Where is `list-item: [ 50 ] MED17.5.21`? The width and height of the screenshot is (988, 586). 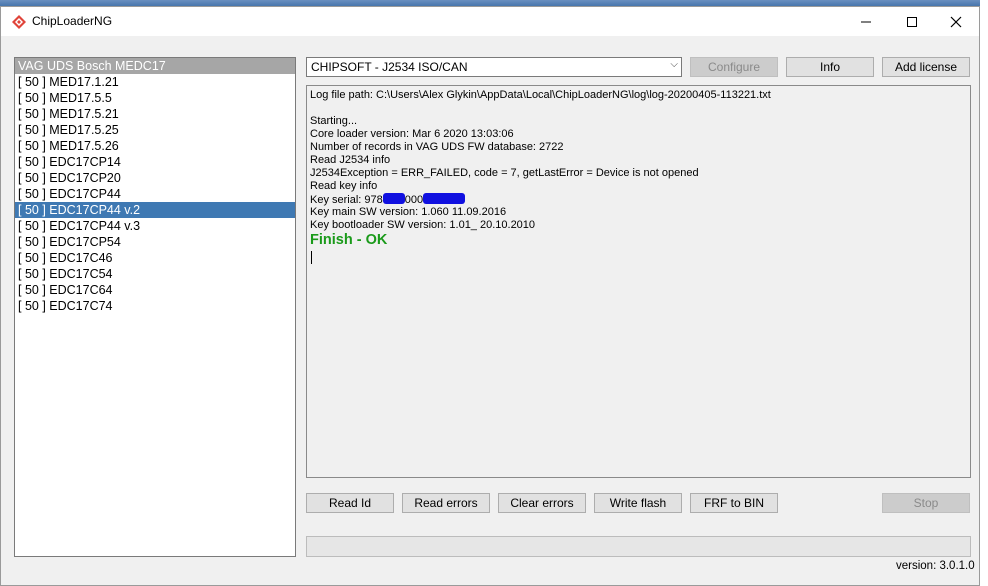 list-item: [ 50 ] MED17.5.21 is located at coordinates (155, 114).